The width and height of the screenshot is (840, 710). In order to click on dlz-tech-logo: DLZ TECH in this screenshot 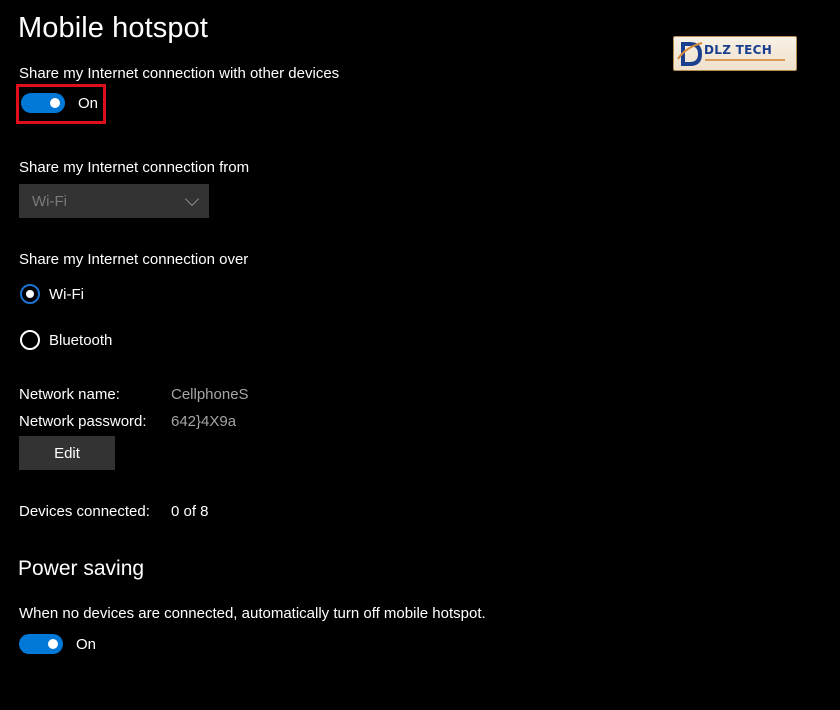, I will do `click(735, 53)`.